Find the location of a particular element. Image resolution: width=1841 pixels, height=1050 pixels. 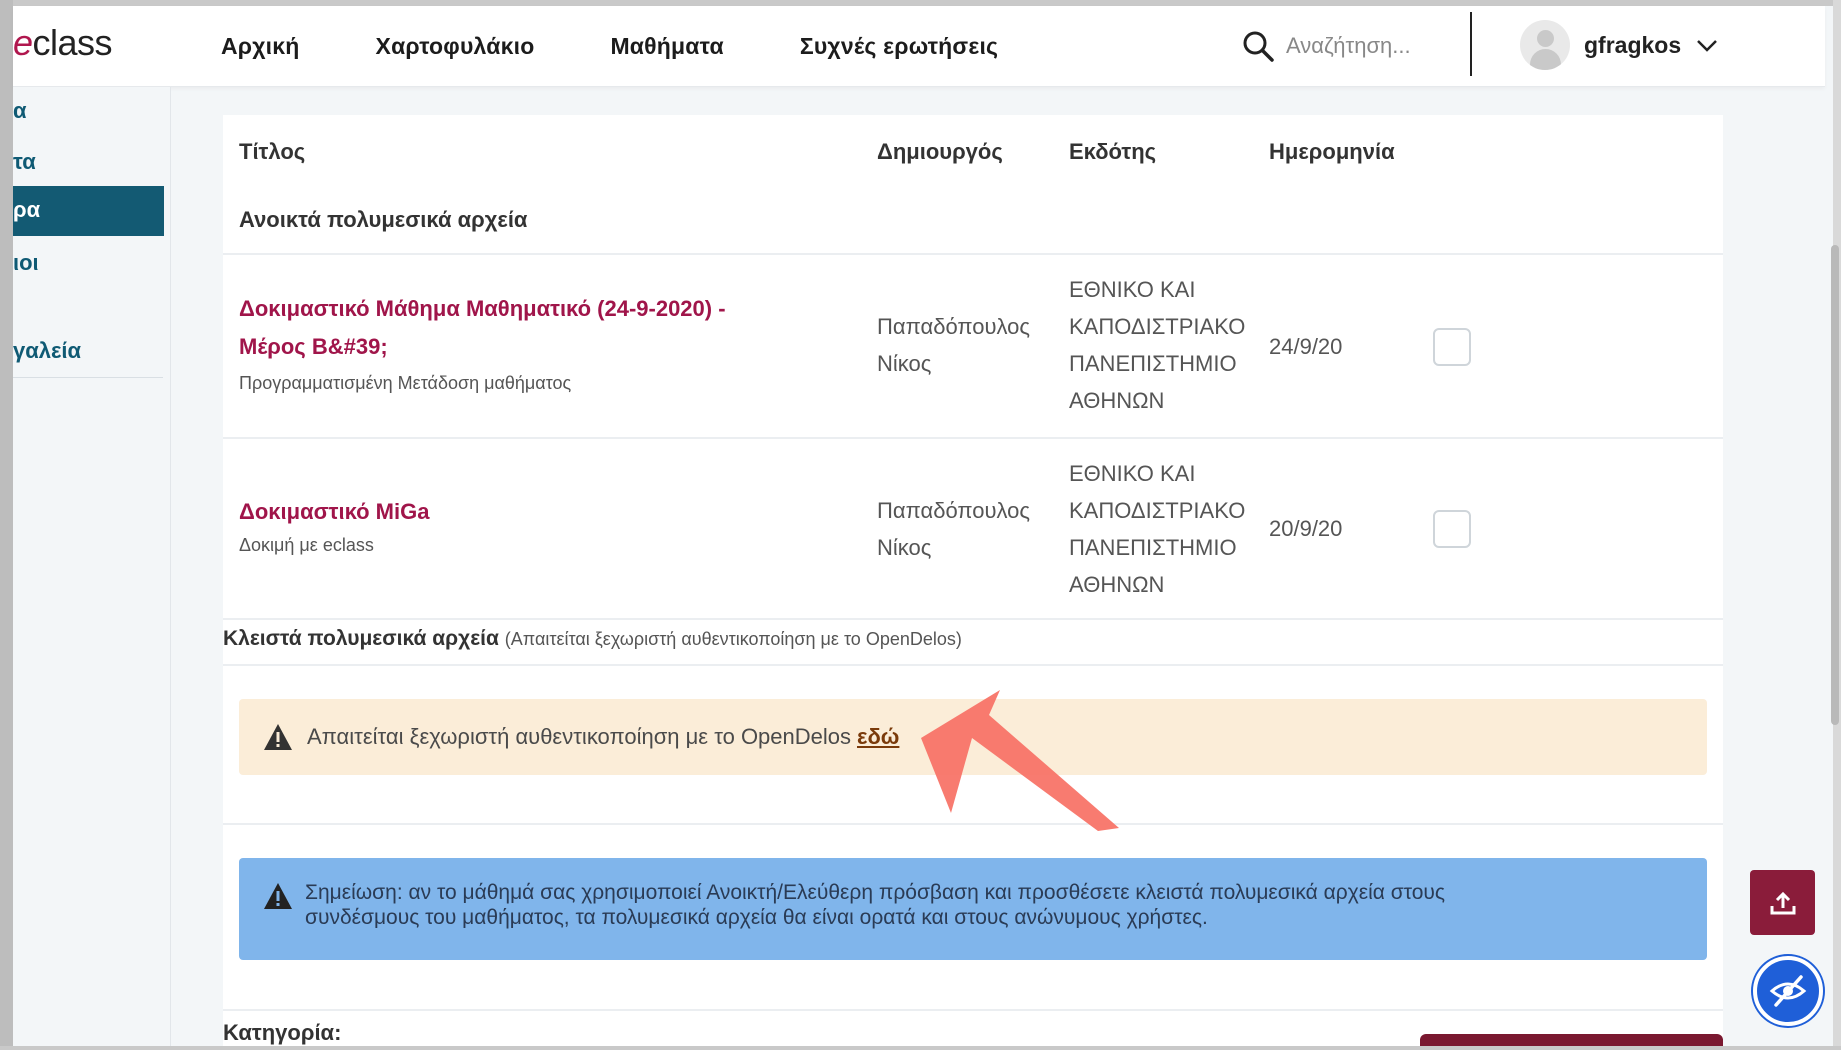

upload-button is located at coordinates (1782, 902).